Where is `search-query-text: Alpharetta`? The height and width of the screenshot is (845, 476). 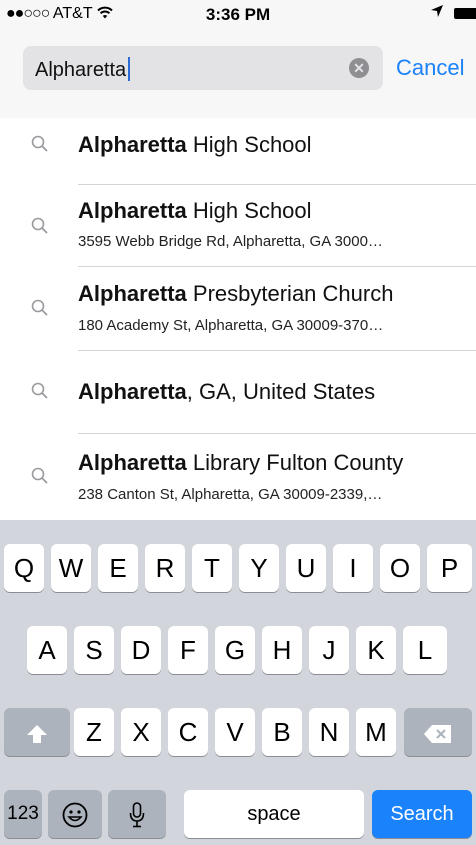
search-query-text: Alpharetta is located at coordinates (83, 69).